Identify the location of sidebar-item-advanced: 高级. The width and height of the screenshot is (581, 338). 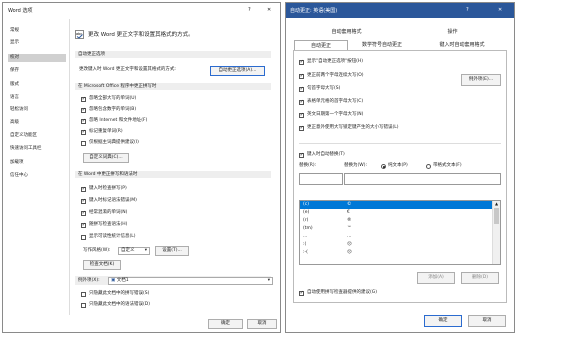
(37, 123).